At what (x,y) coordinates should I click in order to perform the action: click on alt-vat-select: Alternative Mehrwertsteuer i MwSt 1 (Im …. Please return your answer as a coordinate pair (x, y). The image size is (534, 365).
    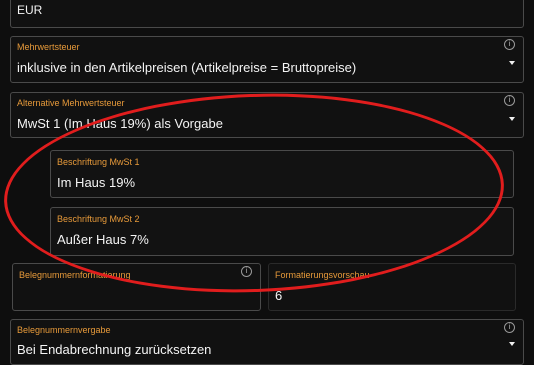
    Looking at the image, I should click on (267, 115).